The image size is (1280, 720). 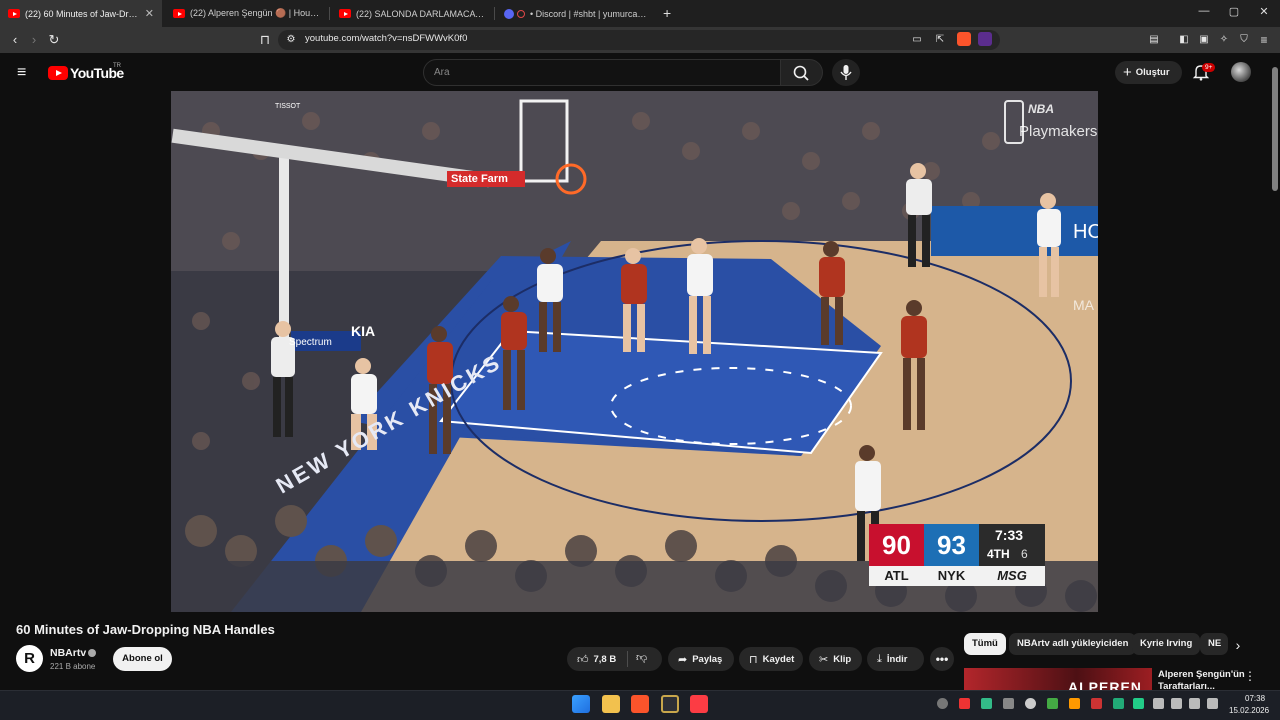 I want to click on cast-icon: ▭, so click(x=917, y=40).